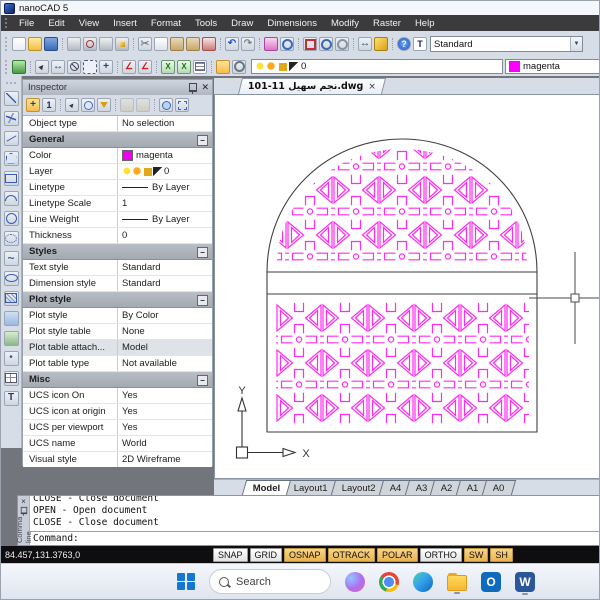 The image size is (600, 600). Describe the element at coordinates (11, 158) in the screenshot. I see `polygon-tool-icon` at that location.